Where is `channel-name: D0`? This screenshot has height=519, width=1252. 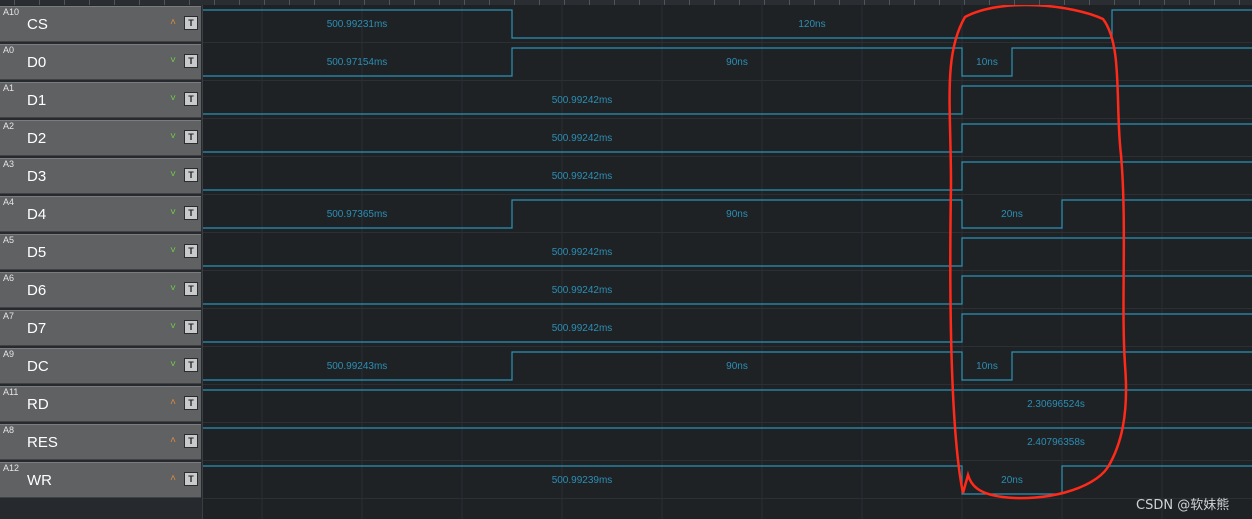 channel-name: D0 is located at coordinates (37, 62).